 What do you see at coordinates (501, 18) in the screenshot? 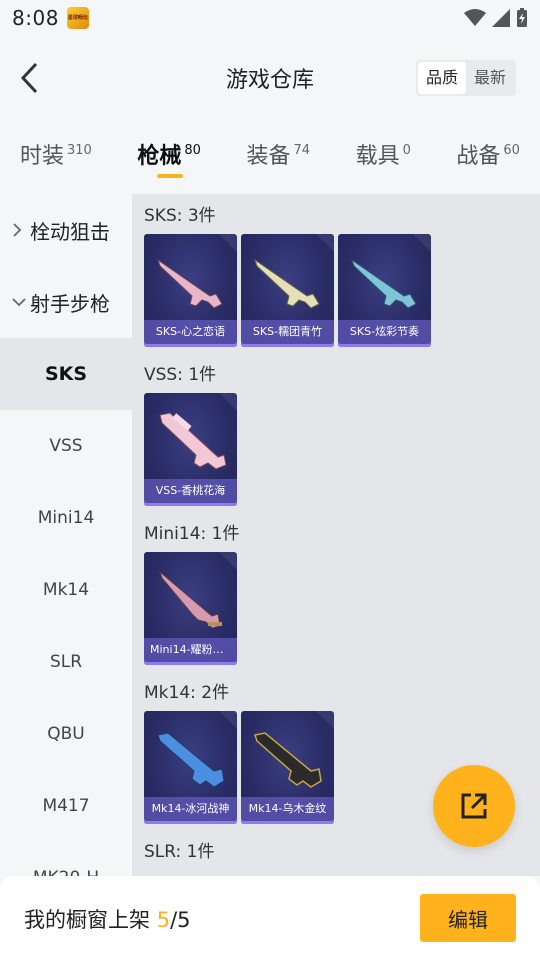
I see `signal-icon` at bounding box center [501, 18].